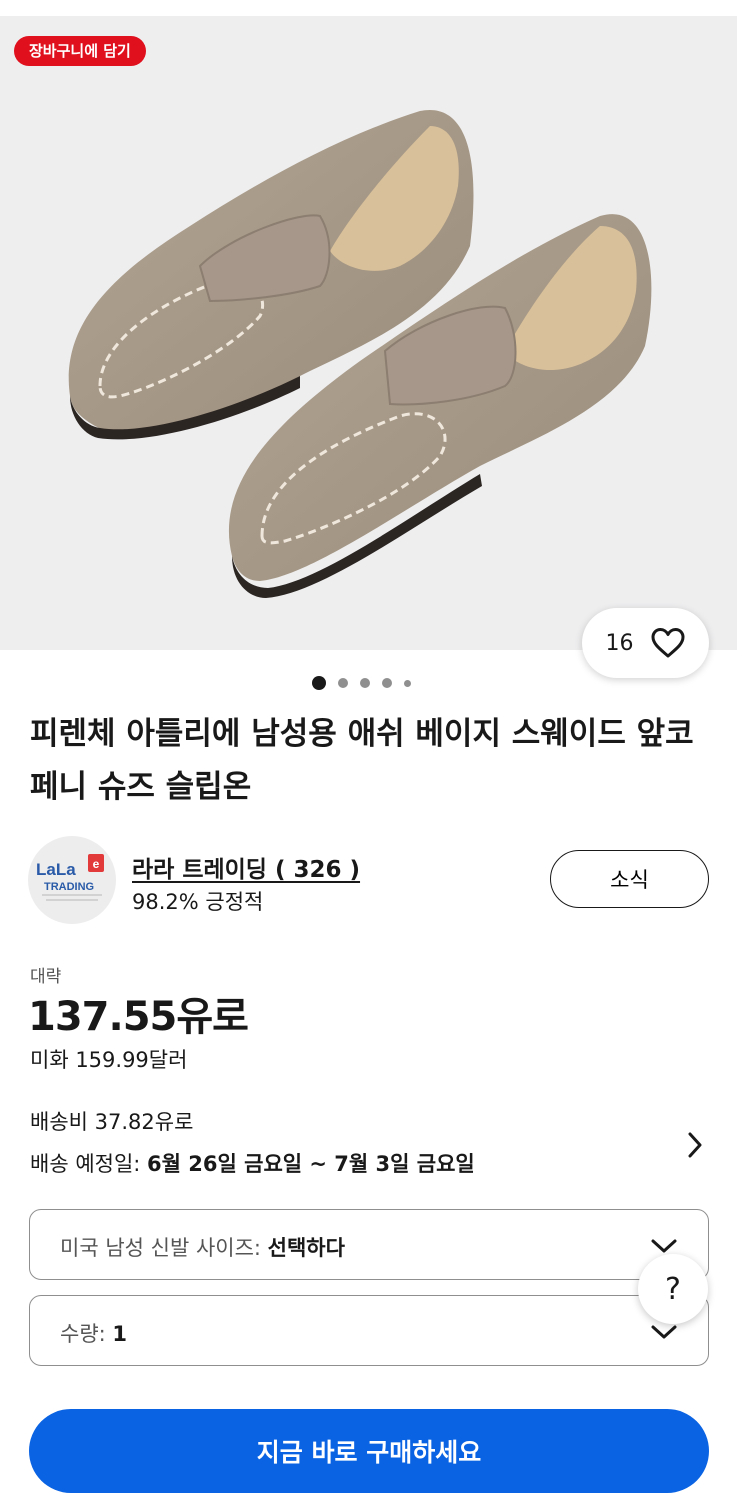  Describe the element at coordinates (80, 51) in the screenshot. I see `add-to-cart-badge: 장바구니에 담기` at that location.